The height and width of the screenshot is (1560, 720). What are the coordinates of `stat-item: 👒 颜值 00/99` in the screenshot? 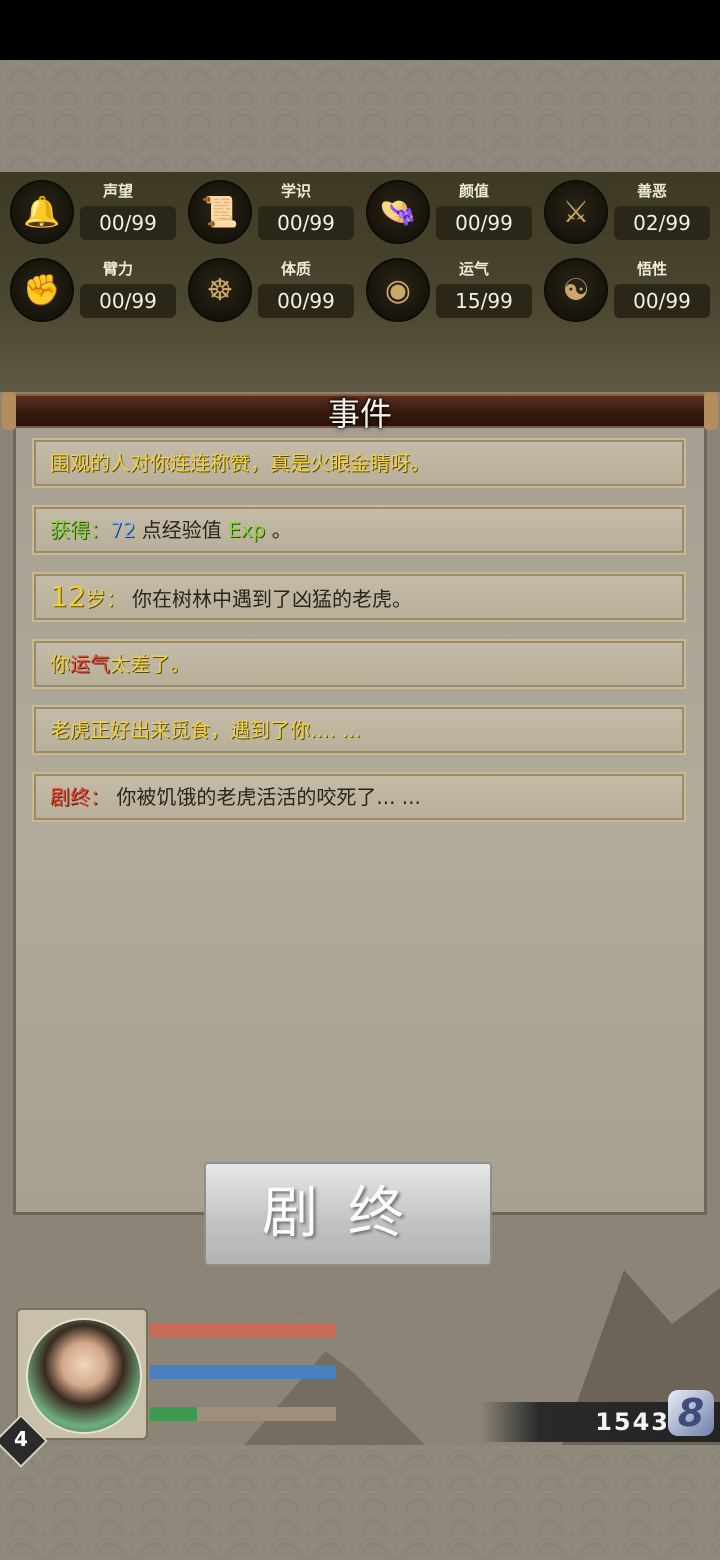 It's located at (449, 210).